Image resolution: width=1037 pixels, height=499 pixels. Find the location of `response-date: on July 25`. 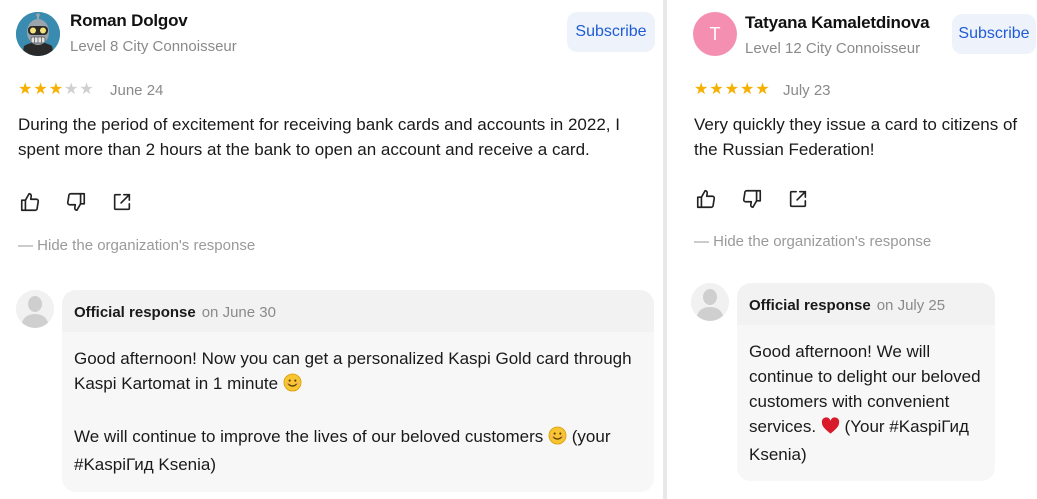

response-date: on July 25 is located at coordinates (911, 305).